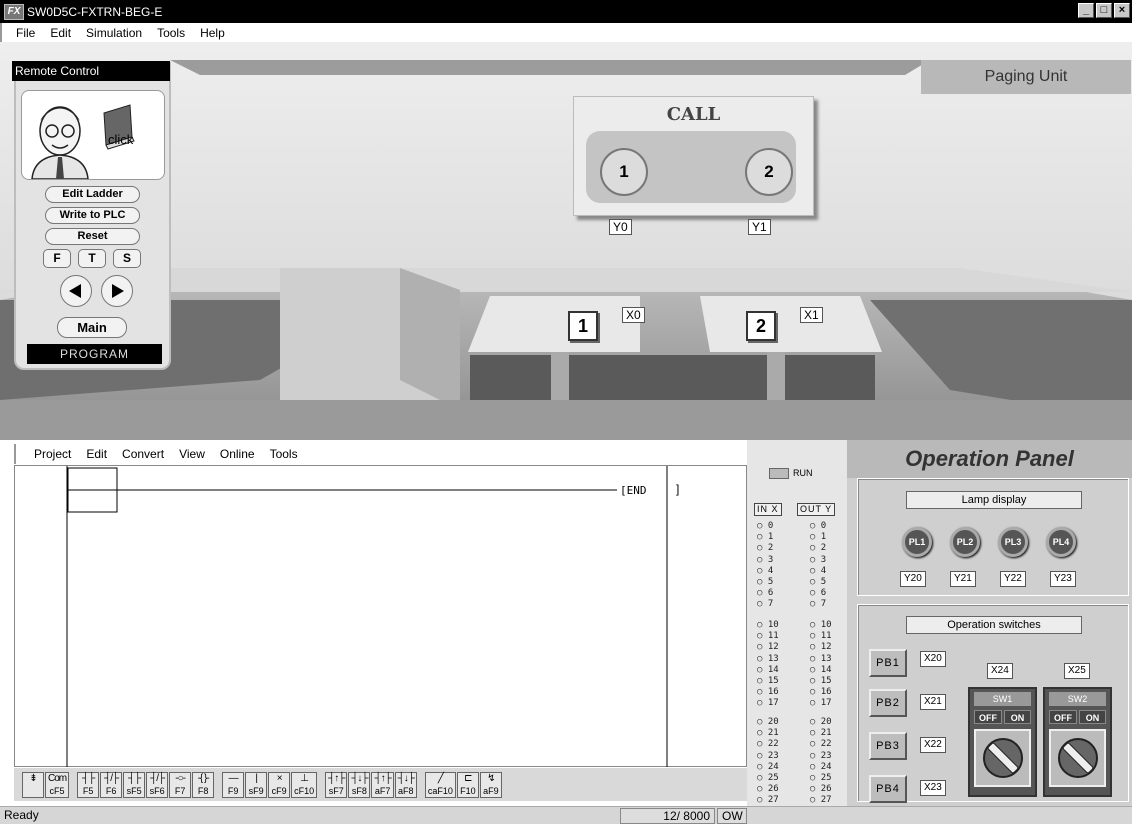 The image size is (1132, 824). Describe the element at coordinates (92, 327) in the screenshot. I see `main-button: Main` at that location.